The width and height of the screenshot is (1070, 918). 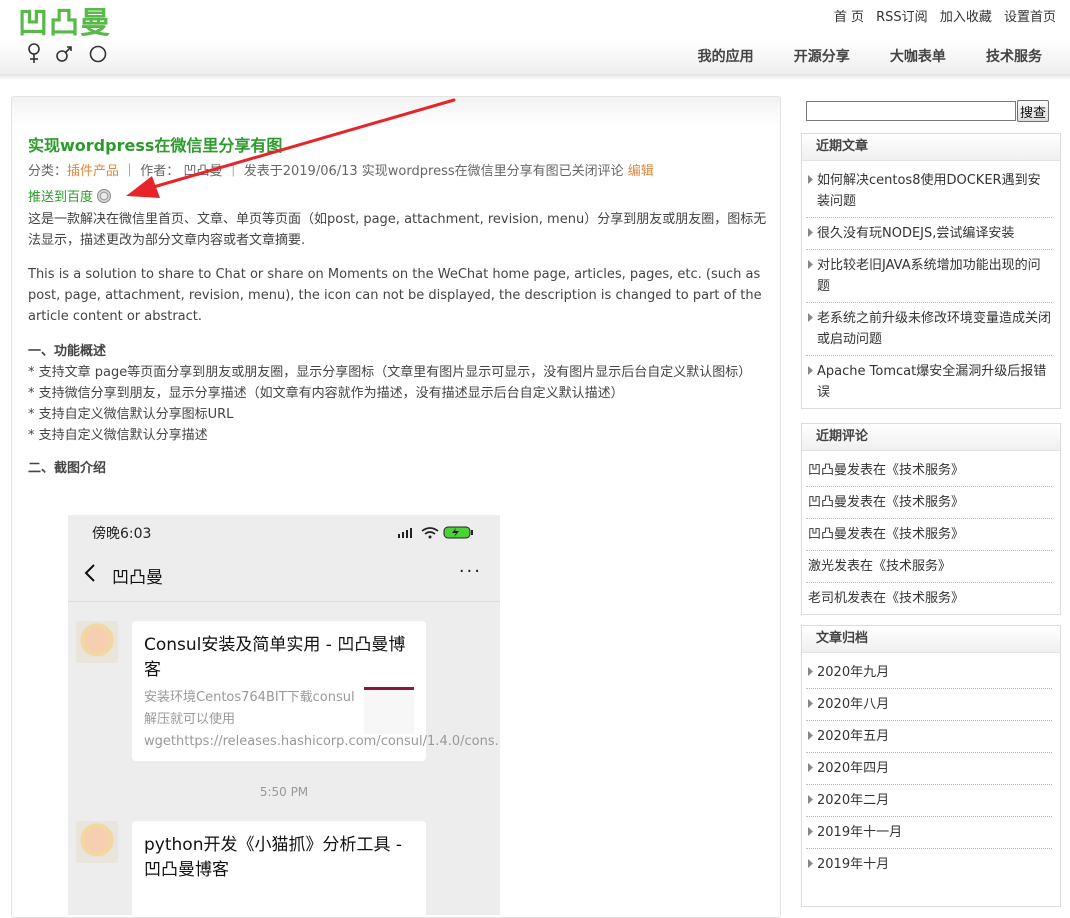 What do you see at coordinates (853, 736) in the screenshot?
I see `archive-label: 2020年五月` at bounding box center [853, 736].